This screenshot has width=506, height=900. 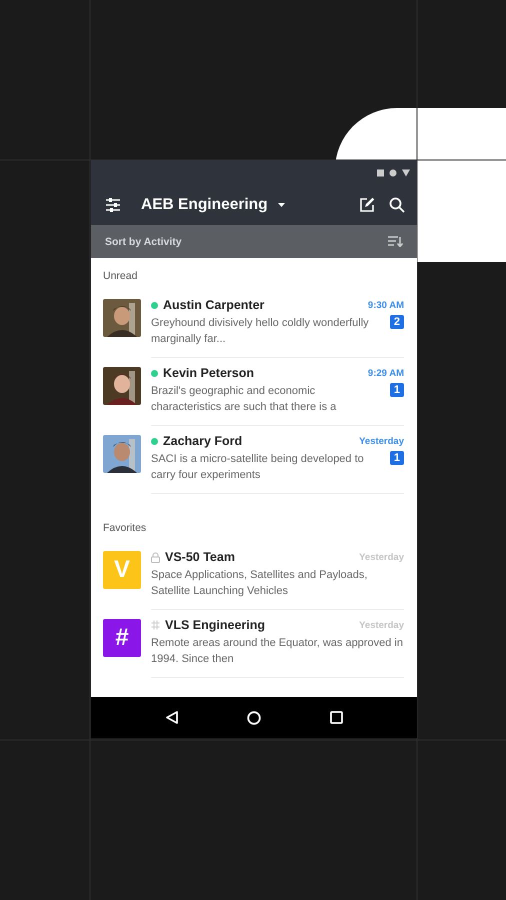 What do you see at coordinates (386, 305) in the screenshot?
I see `message-time: 9:30 AM` at bounding box center [386, 305].